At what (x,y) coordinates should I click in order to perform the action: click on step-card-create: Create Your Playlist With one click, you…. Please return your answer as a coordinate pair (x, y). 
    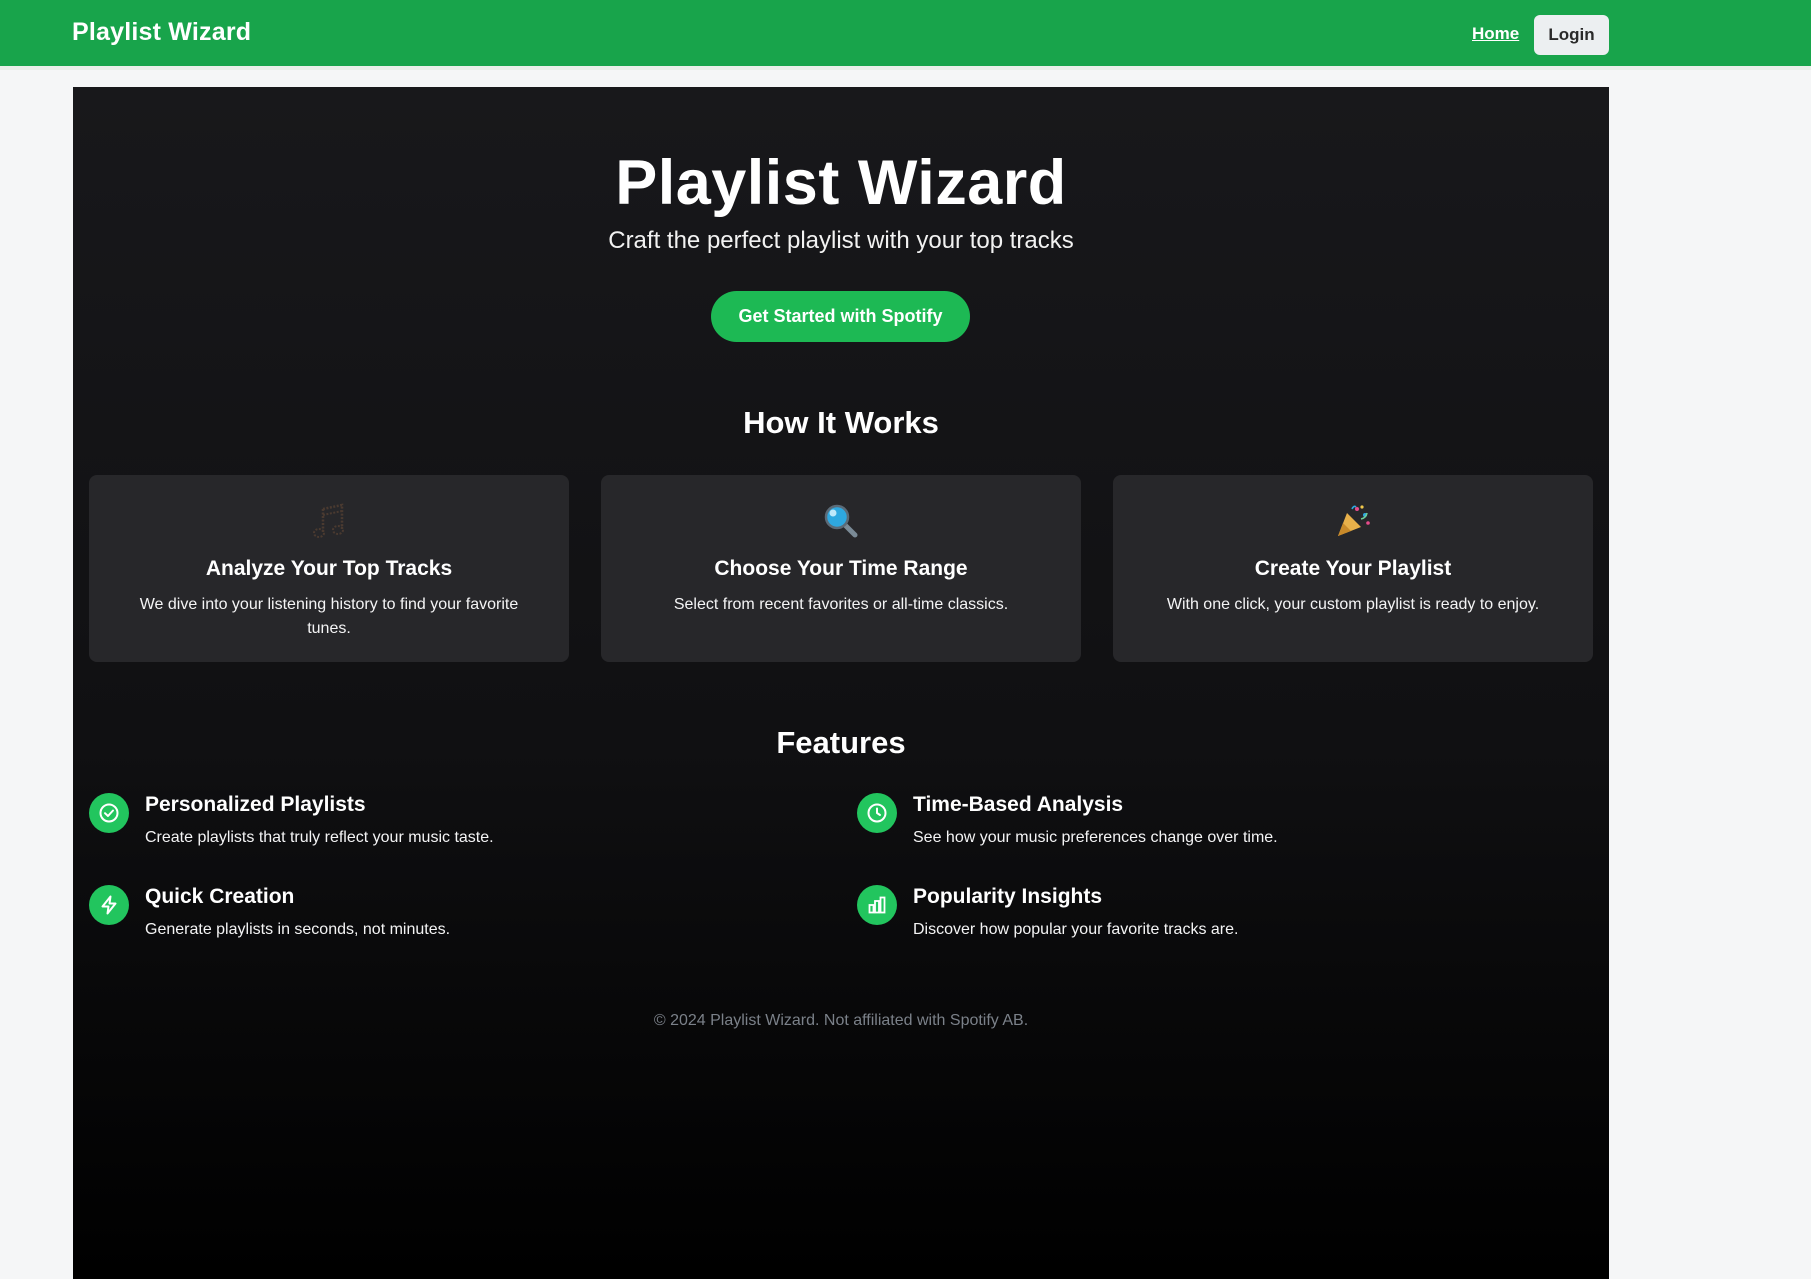
    Looking at the image, I should click on (1353, 568).